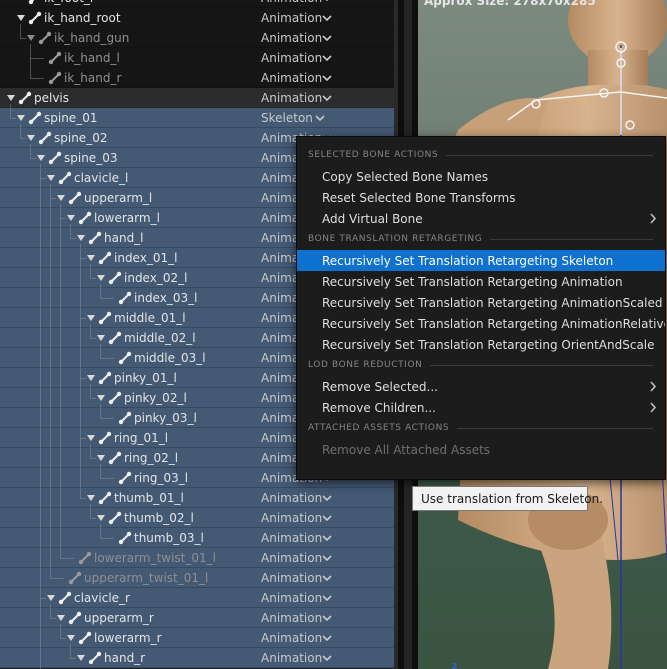 This screenshot has height=669, width=667. Describe the element at coordinates (372, 219) in the screenshot. I see `menu-item-label: Add Virtual Bone` at that location.